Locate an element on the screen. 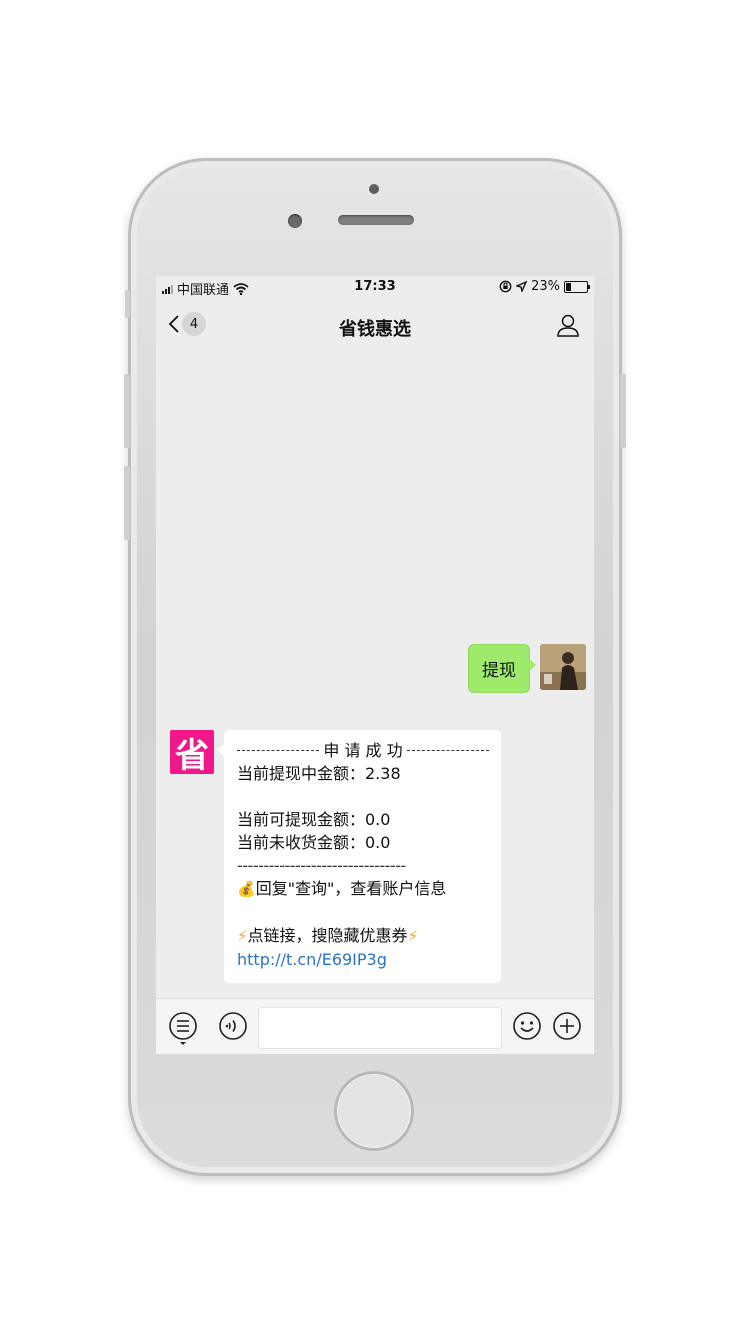 This screenshot has width=750, height=1334. reply-hint: 回复"查询"，查看账户信息 is located at coordinates (351, 888).